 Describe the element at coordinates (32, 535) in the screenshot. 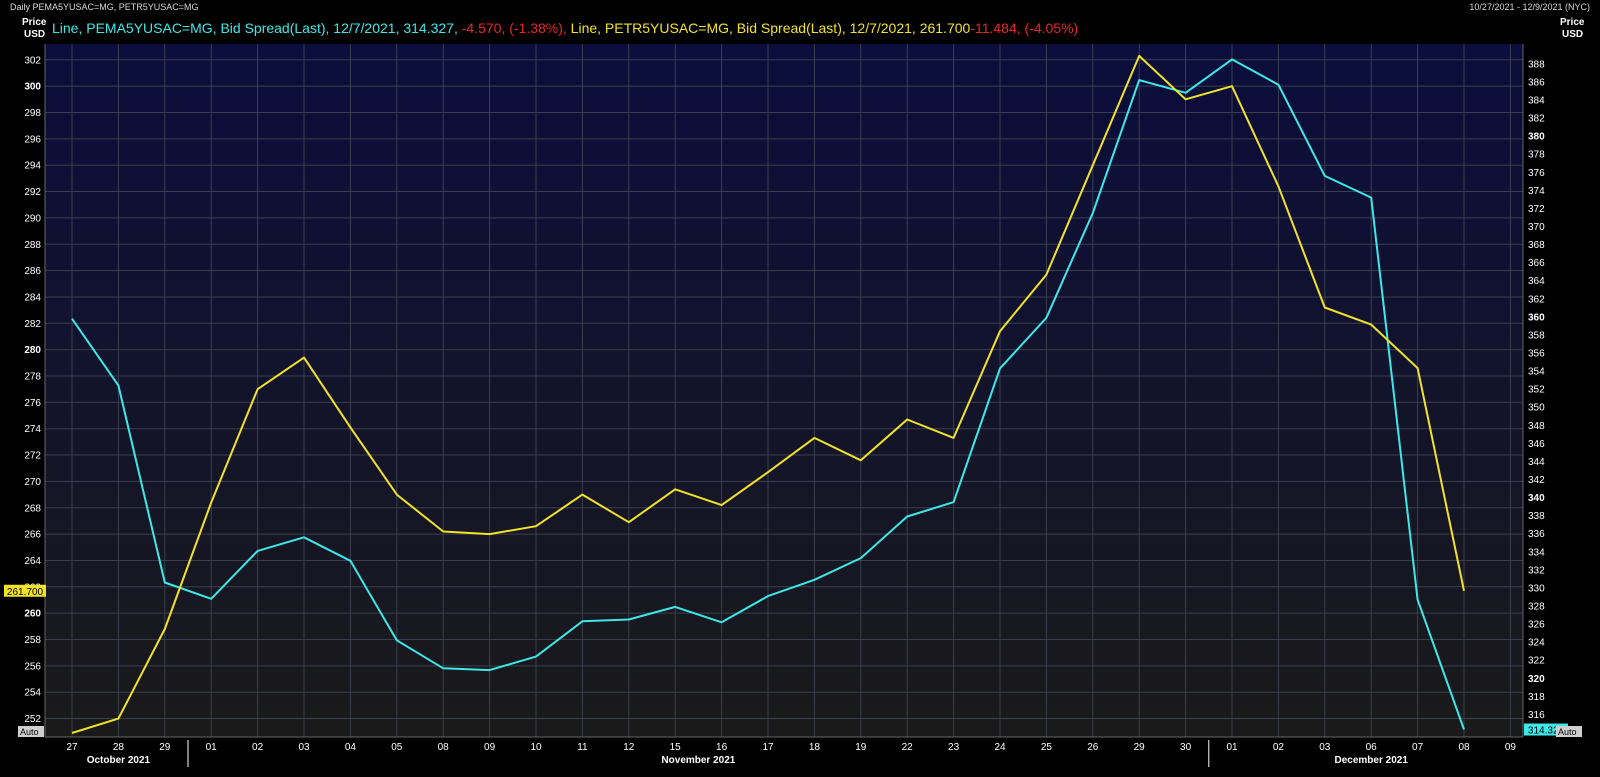

I see `left-tick-label: 266` at that location.